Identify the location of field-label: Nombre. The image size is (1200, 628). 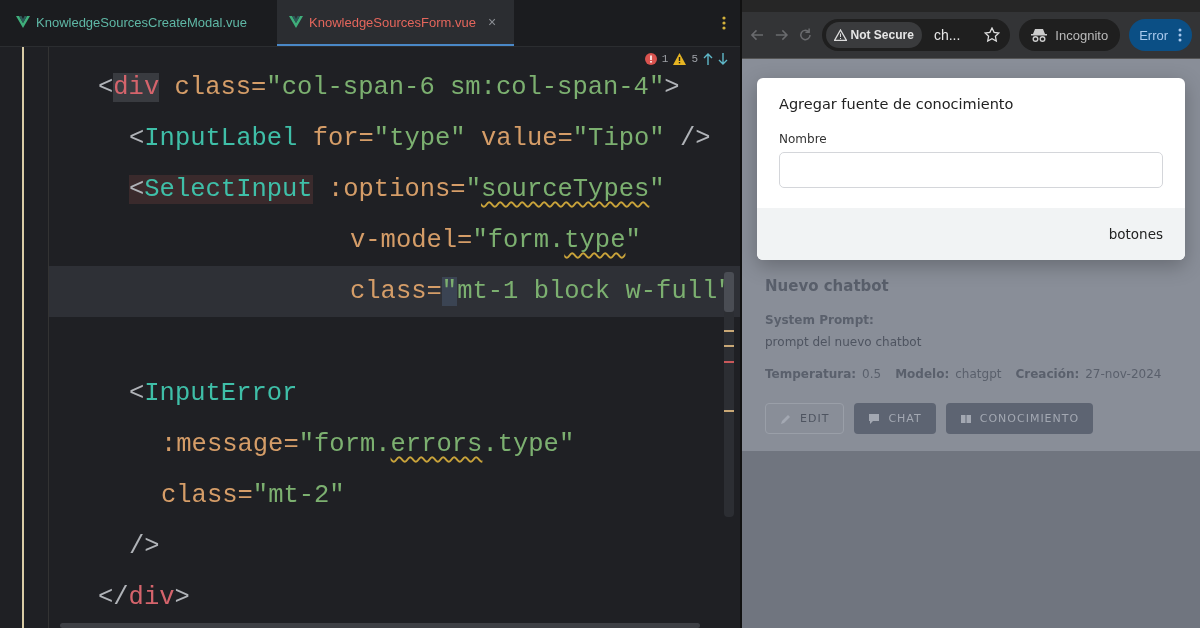
(803, 139).